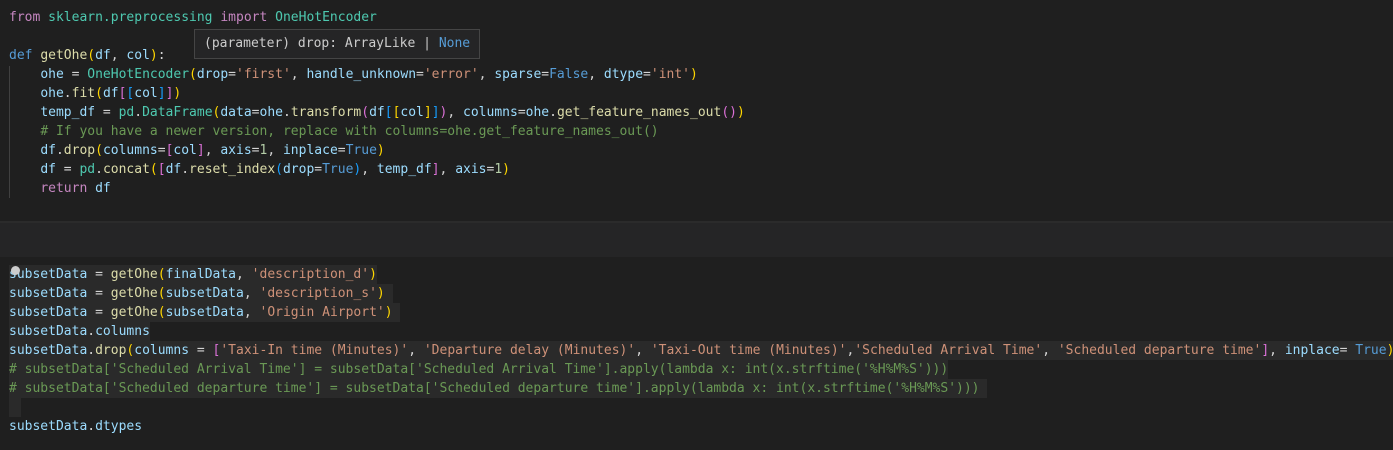 This screenshot has height=450, width=1393. I want to click on tooltip-type: None, so click(454, 43).